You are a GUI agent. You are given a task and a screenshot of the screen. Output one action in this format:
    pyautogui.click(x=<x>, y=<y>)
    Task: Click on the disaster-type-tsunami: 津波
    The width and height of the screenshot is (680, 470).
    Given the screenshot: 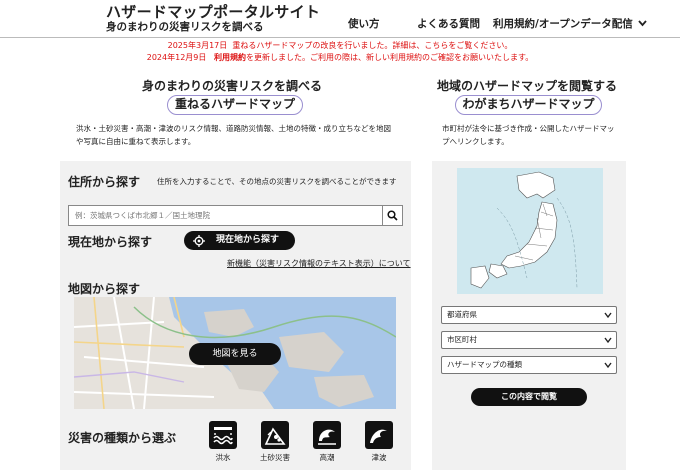 What is the action you would take?
    pyautogui.click(x=379, y=442)
    